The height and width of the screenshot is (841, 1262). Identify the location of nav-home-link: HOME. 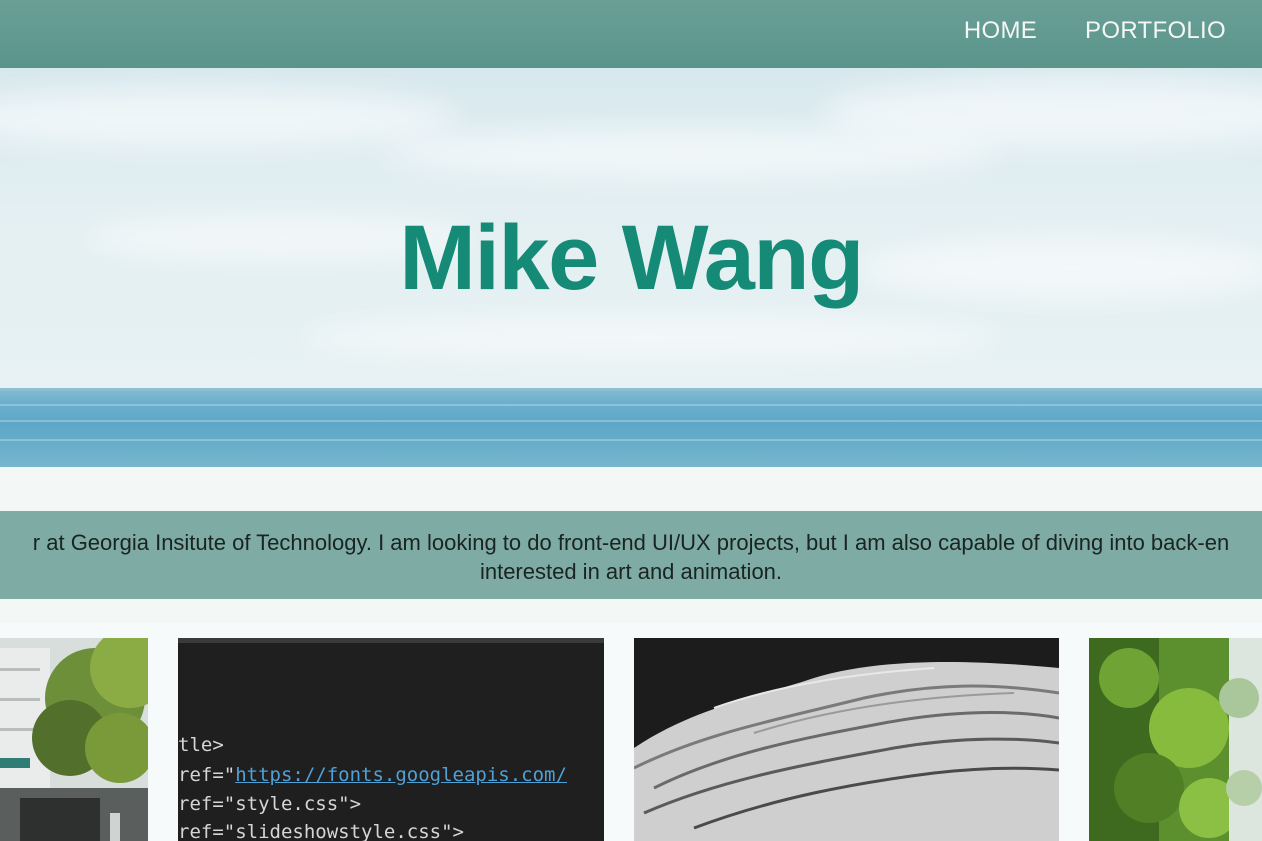
(1000, 31).